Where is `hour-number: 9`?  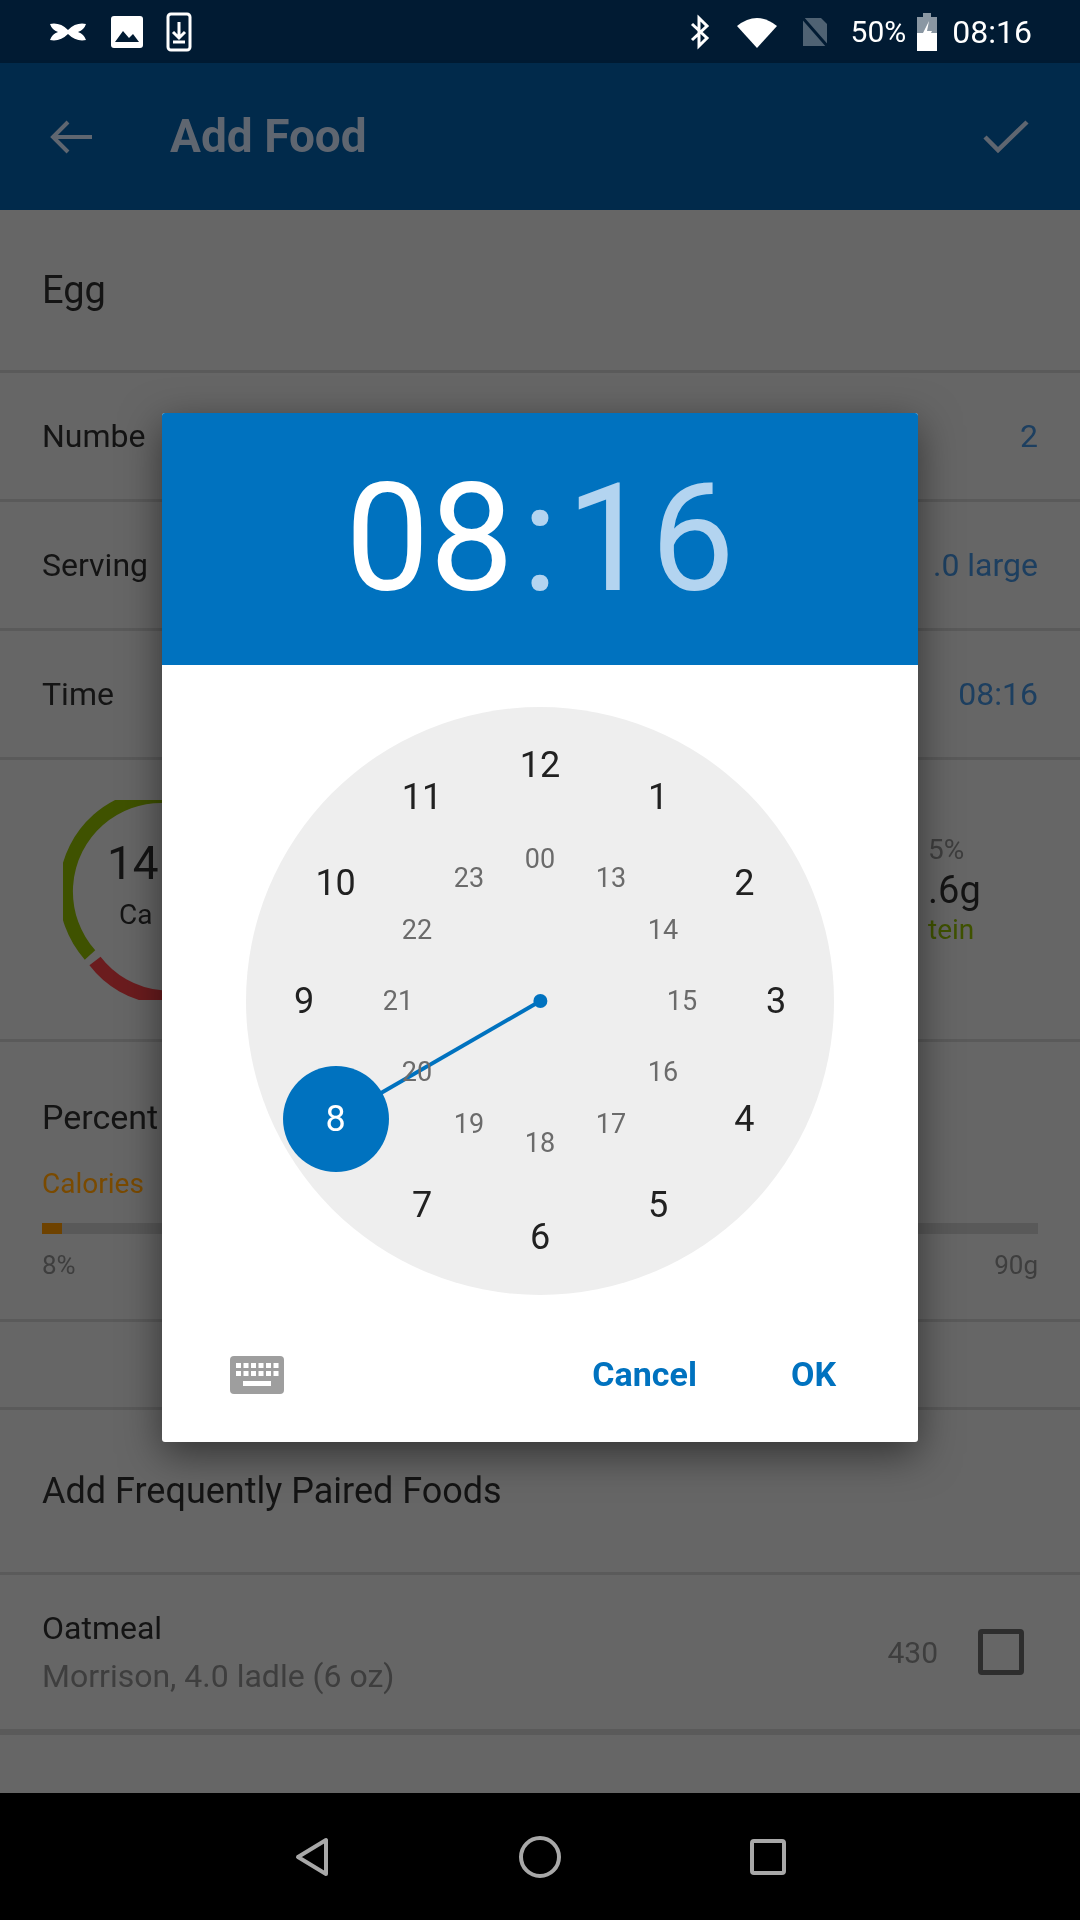
hour-number: 9 is located at coordinates (304, 1001).